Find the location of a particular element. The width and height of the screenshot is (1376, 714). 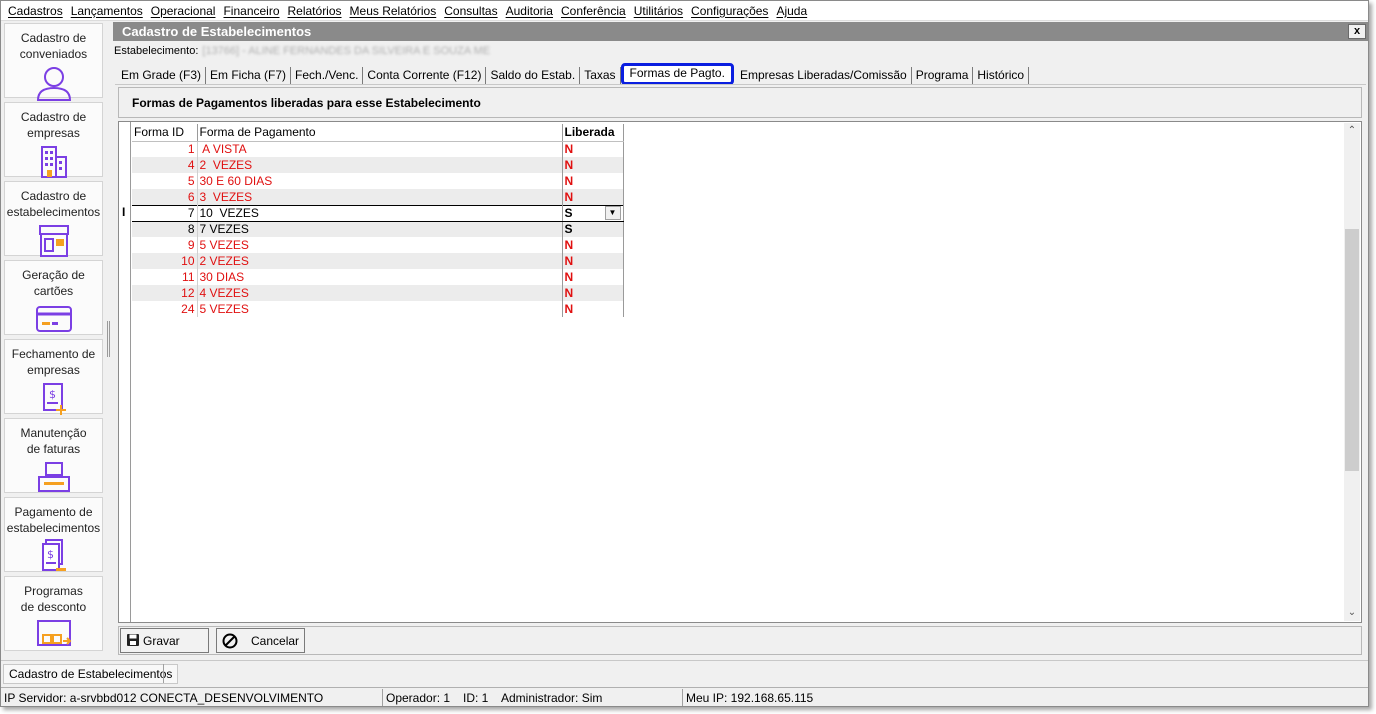

sidebar-item-3: Geração de cartões is located at coordinates (53, 297).